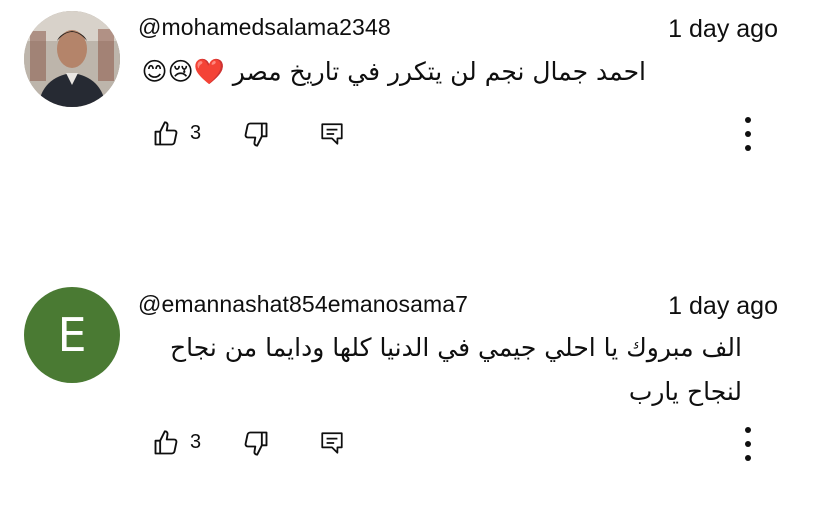 Image resolution: width=828 pixels, height=525 pixels. What do you see at coordinates (393, 71) in the screenshot?
I see `comment-text: احمد جمال نجم لن يتكرر في تاريخ مصر ❤️😢😊` at bounding box center [393, 71].